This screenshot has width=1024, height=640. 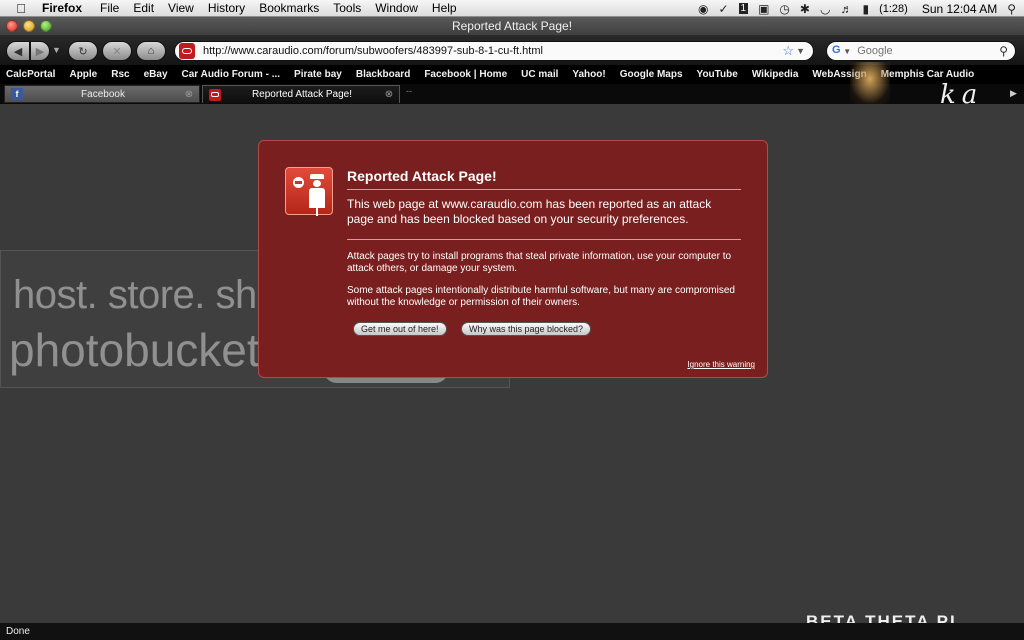 I want to click on wifi-icon: ◡, so click(x=825, y=9).